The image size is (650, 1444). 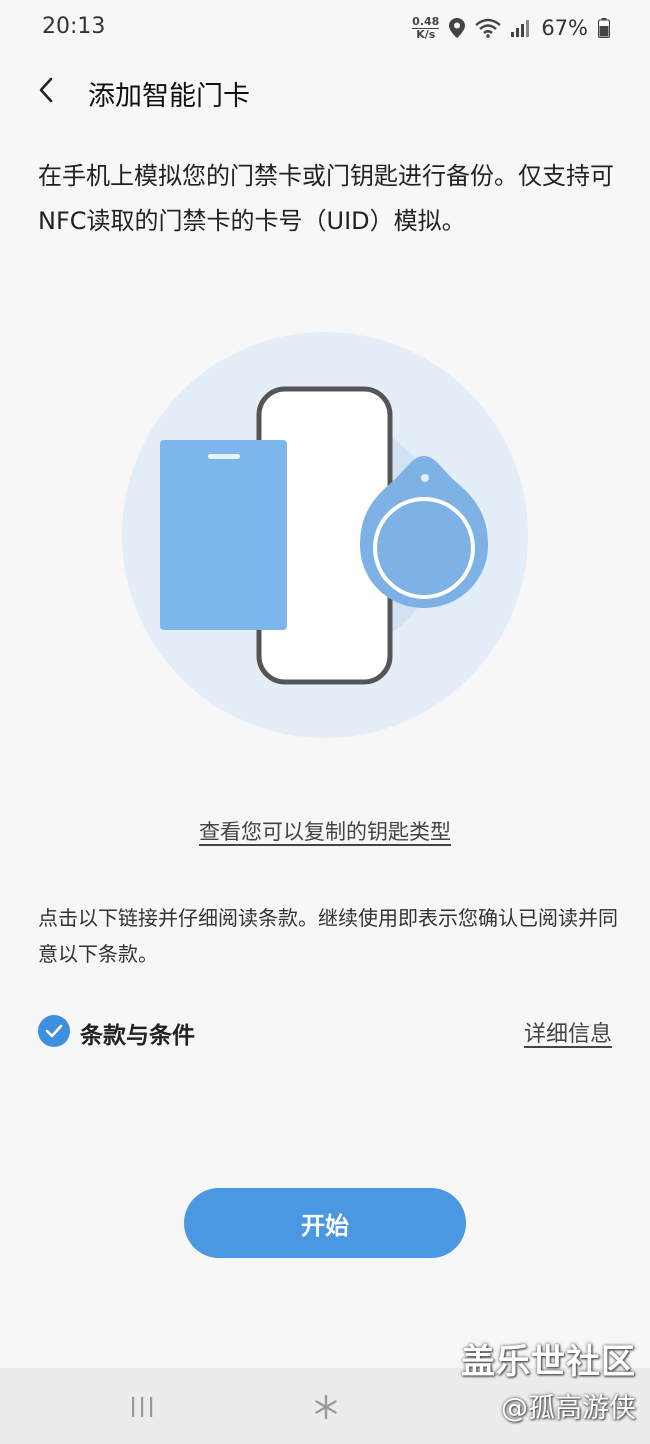 I want to click on home-icon, so click(x=326, y=1407).